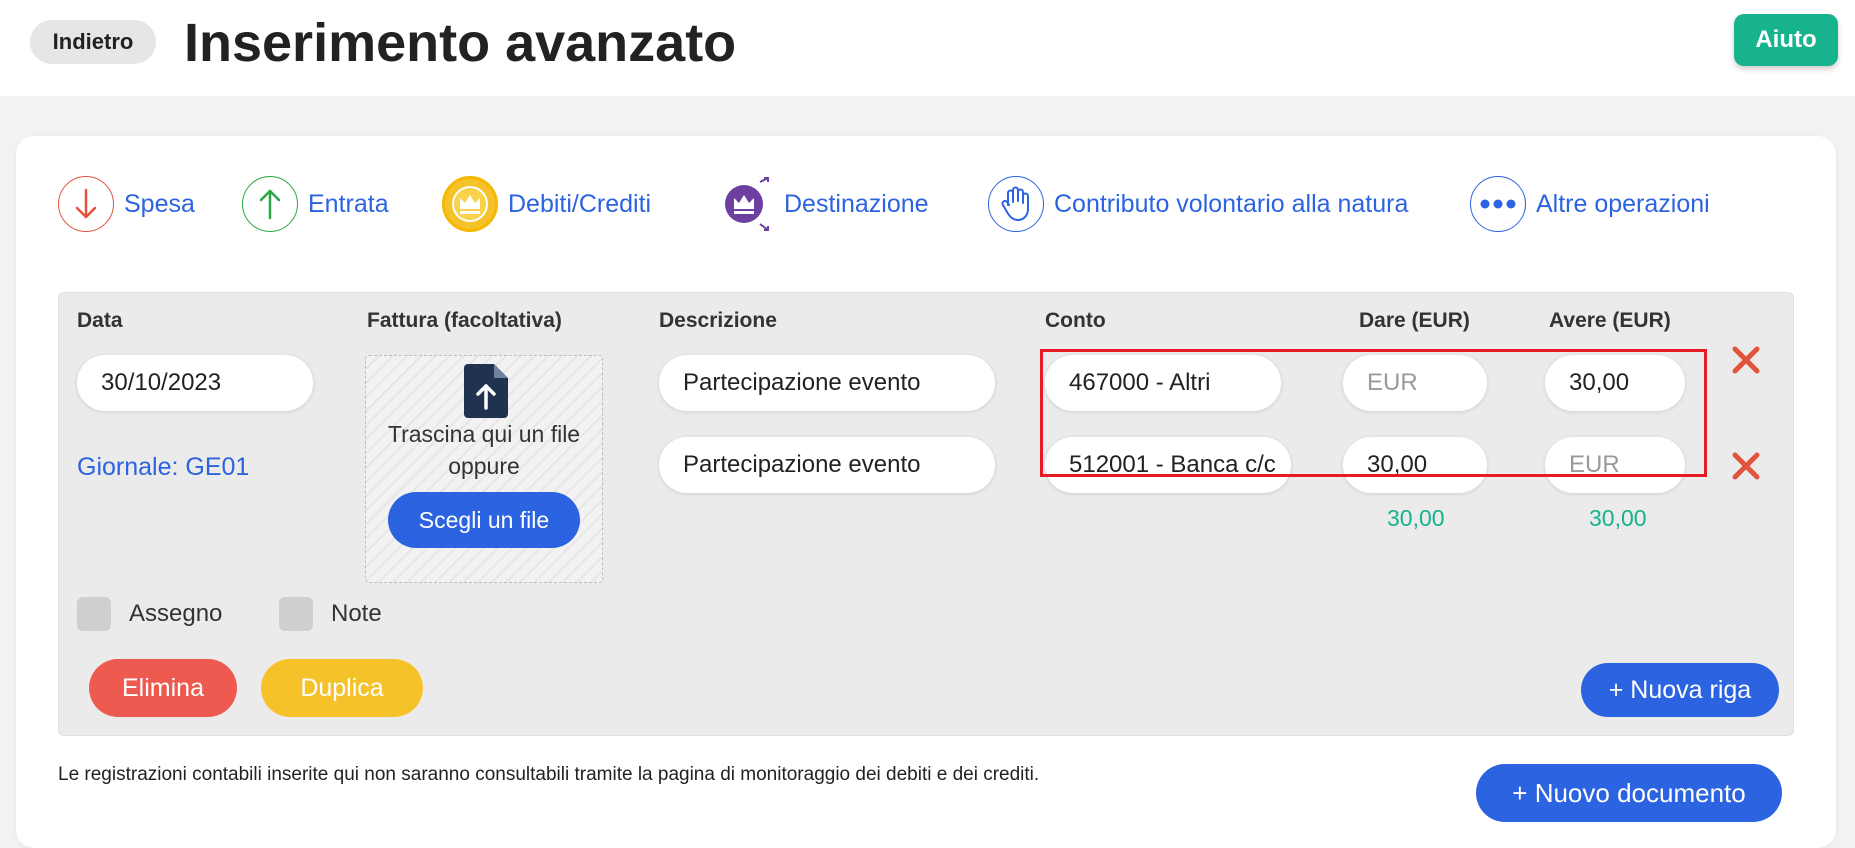 Image resolution: width=1855 pixels, height=848 pixels. Describe the element at coordinates (1416, 518) in the screenshot. I see `debit-total: 30,00` at that location.